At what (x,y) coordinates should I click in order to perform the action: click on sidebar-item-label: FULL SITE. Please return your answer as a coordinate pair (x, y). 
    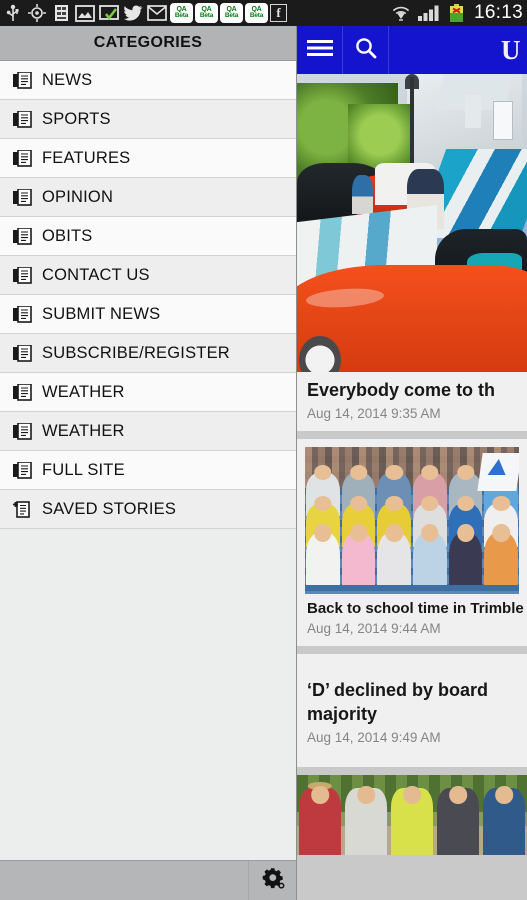
    Looking at the image, I should click on (83, 469).